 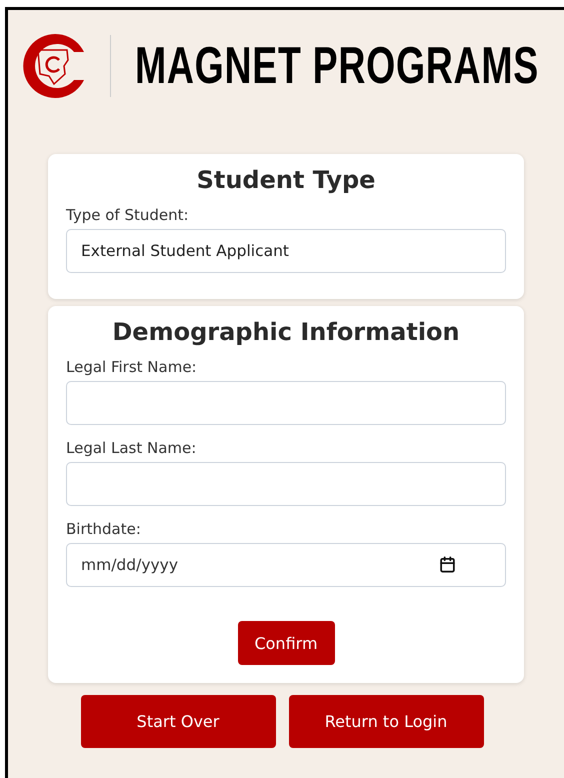 What do you see at coordinates (386, 721) in the screenshot?
I see `action-button: Return to Login` at bounding box center [386, 721].